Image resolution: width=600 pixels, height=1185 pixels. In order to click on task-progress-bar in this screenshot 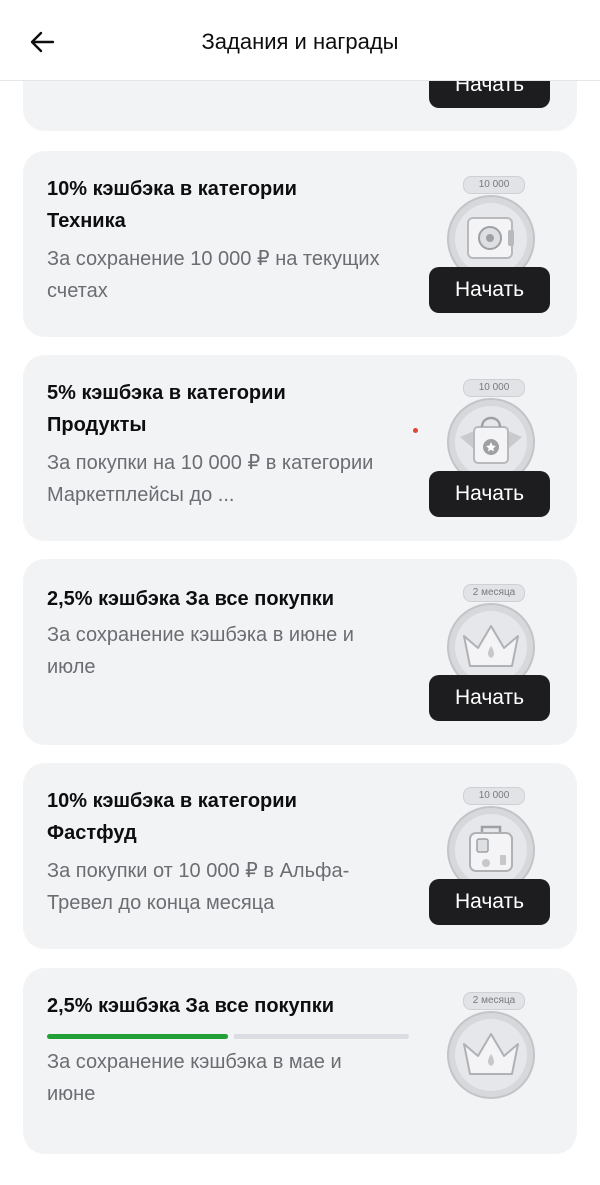, I will do `click(228, 1036)`.